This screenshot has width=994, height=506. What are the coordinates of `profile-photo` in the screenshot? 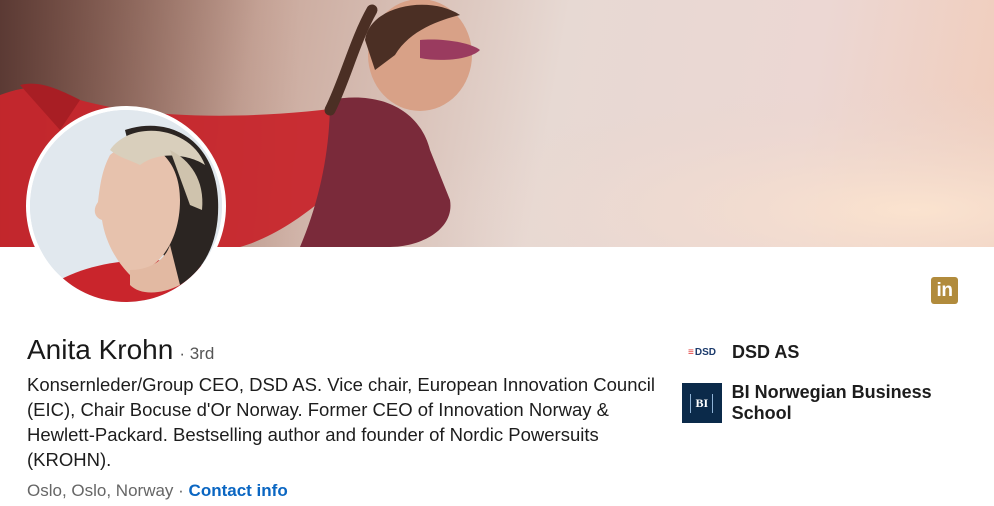 It's located at (126, 206).